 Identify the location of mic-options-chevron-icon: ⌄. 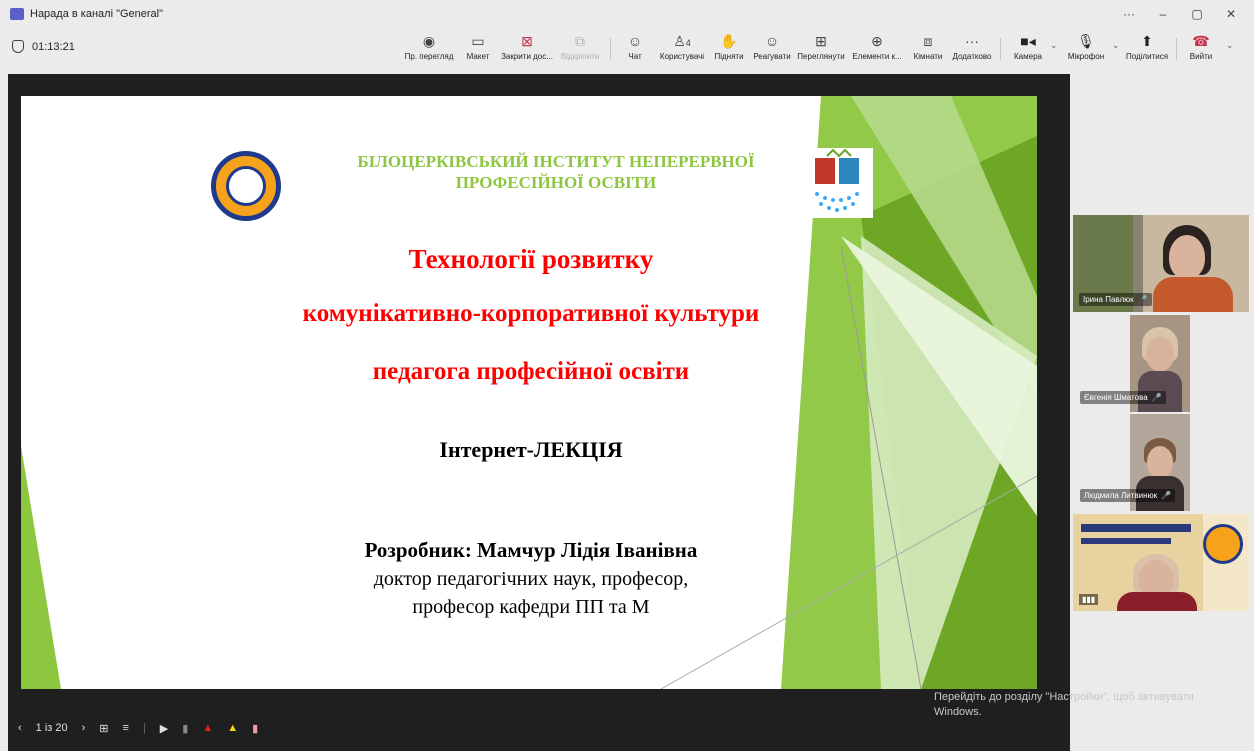
(1116, 45).